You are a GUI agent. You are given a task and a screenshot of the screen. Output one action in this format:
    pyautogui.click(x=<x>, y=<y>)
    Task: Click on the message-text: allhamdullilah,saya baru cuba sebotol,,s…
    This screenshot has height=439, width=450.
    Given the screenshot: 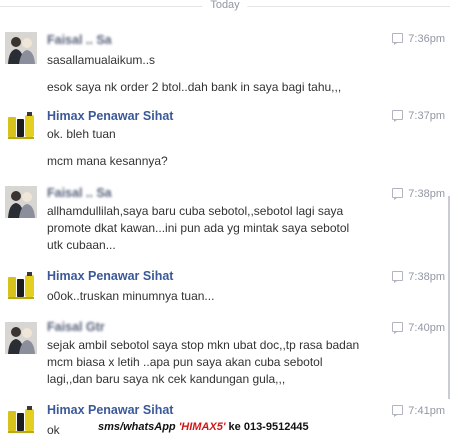 What is the action you would take?
    pyautogui.click(x=195, y=211)
    